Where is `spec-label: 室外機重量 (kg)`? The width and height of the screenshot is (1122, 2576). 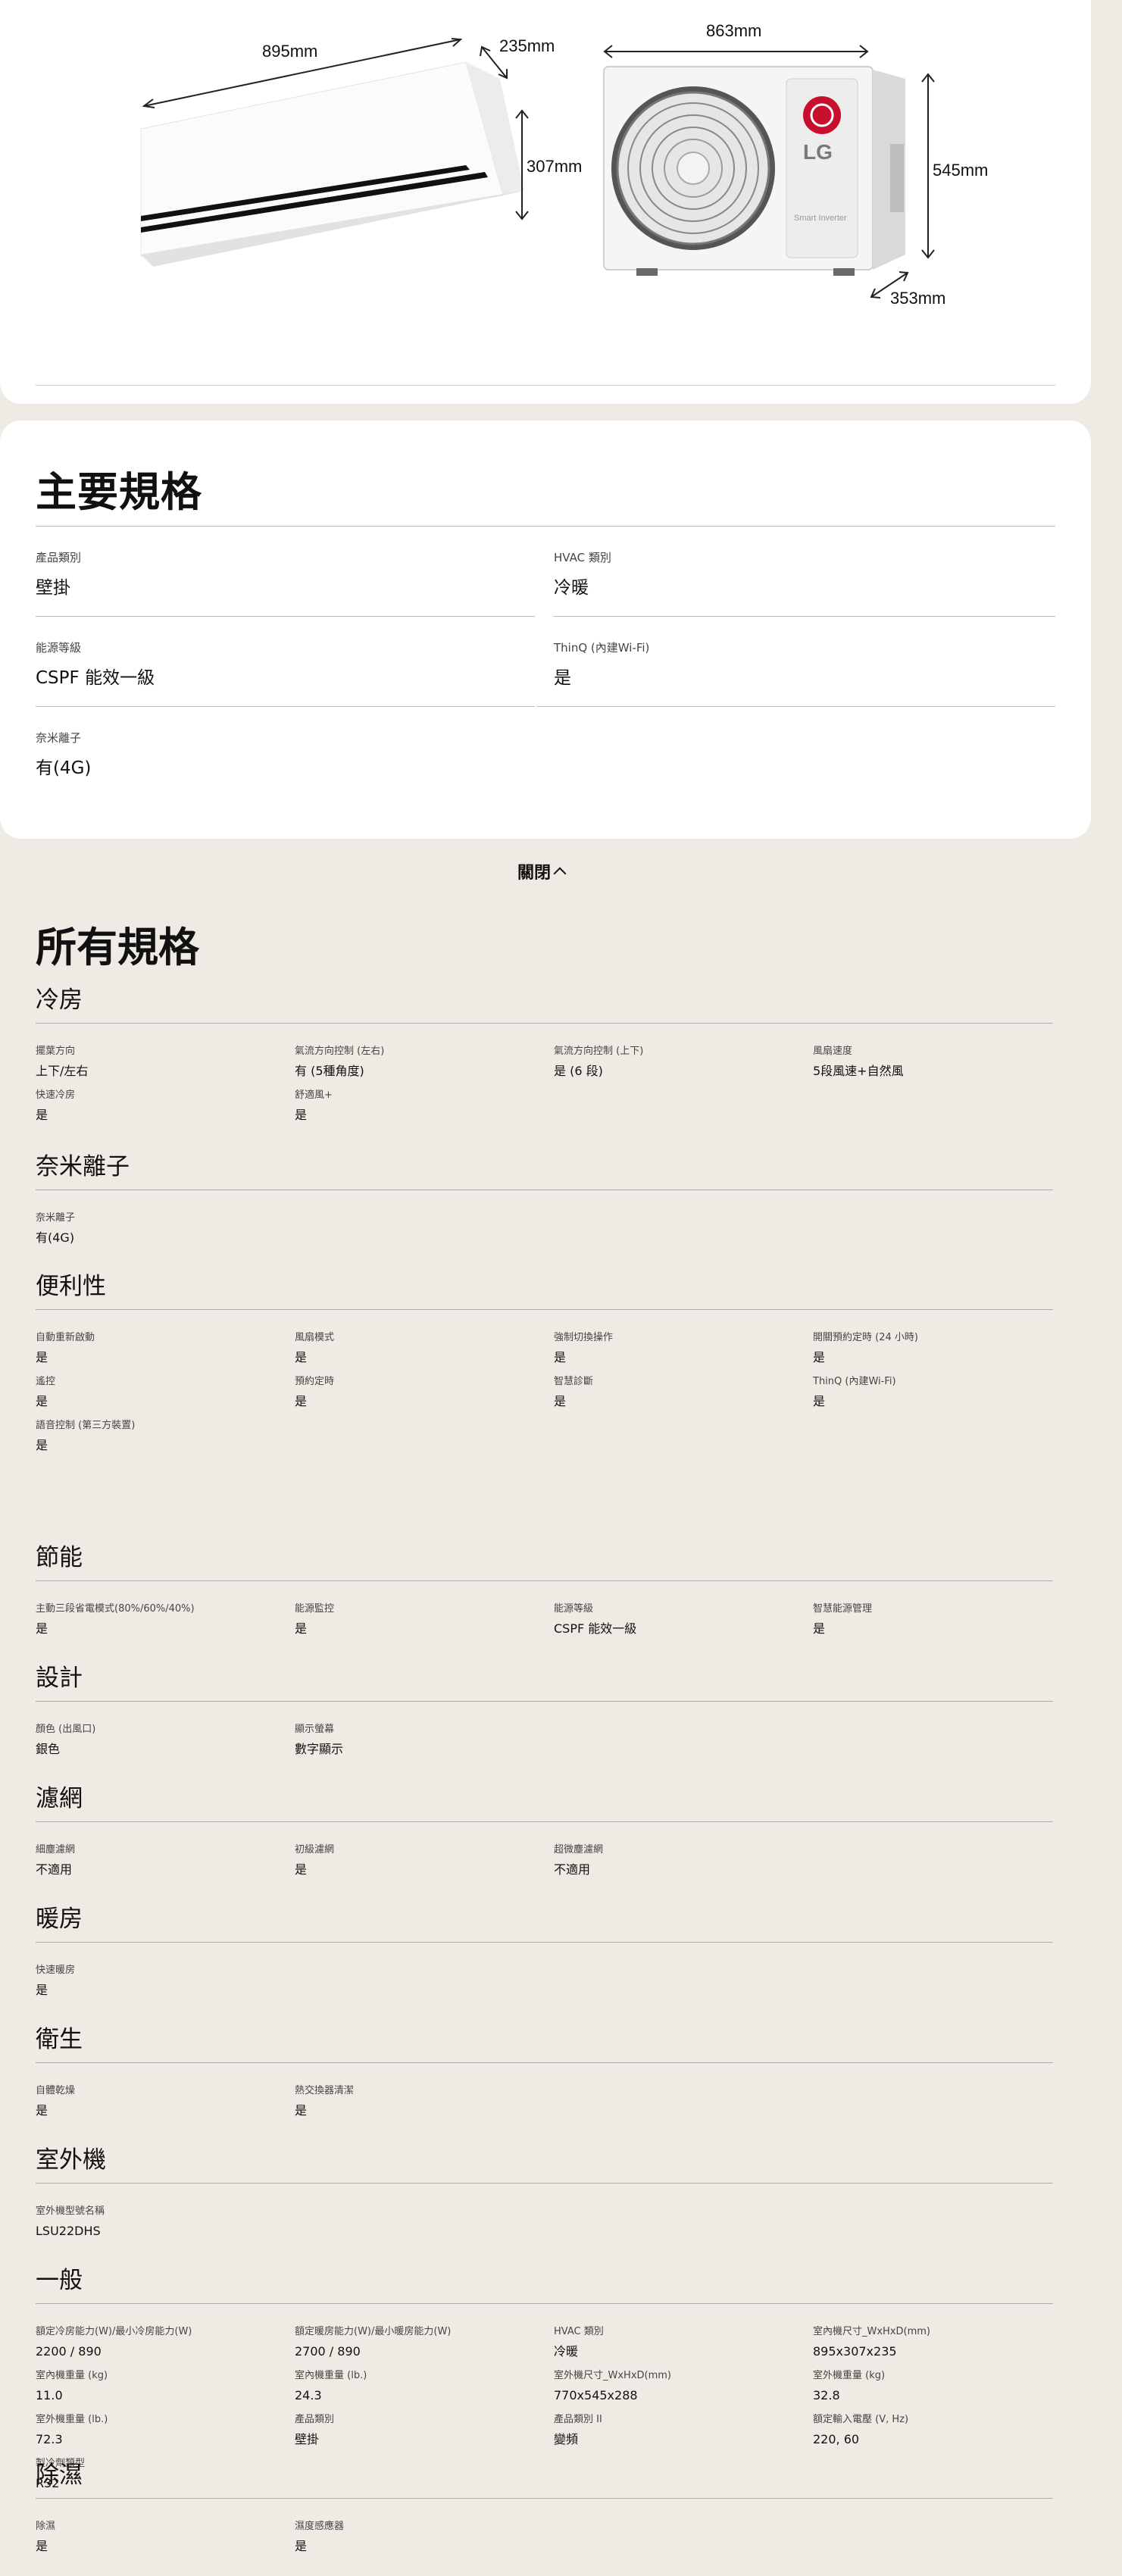 spec-label: 室外機重量 (kg) is located at coordinates (850, 2375).